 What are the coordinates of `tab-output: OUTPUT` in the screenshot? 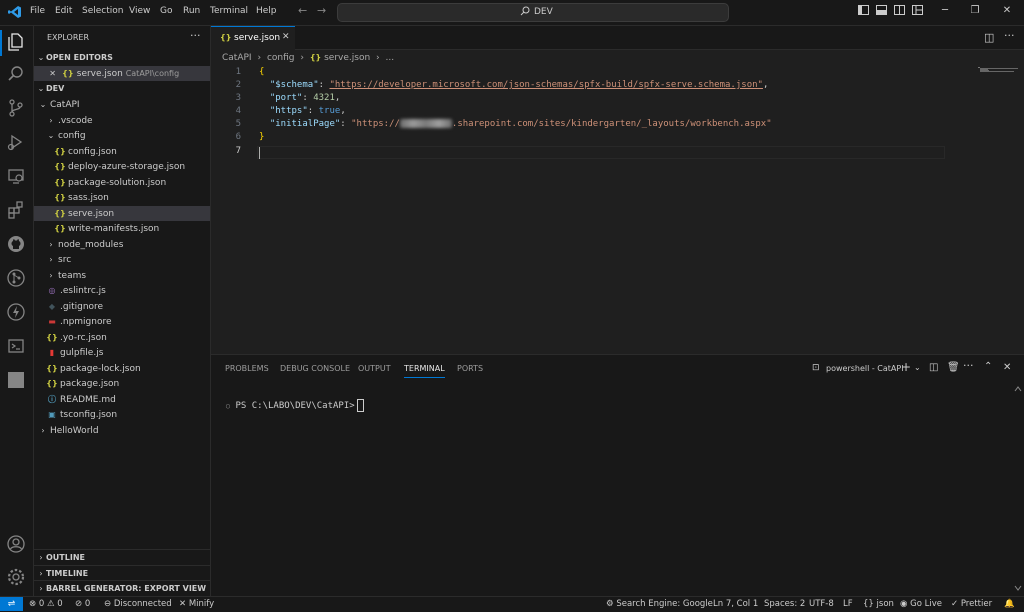 It's located at (374, 368).